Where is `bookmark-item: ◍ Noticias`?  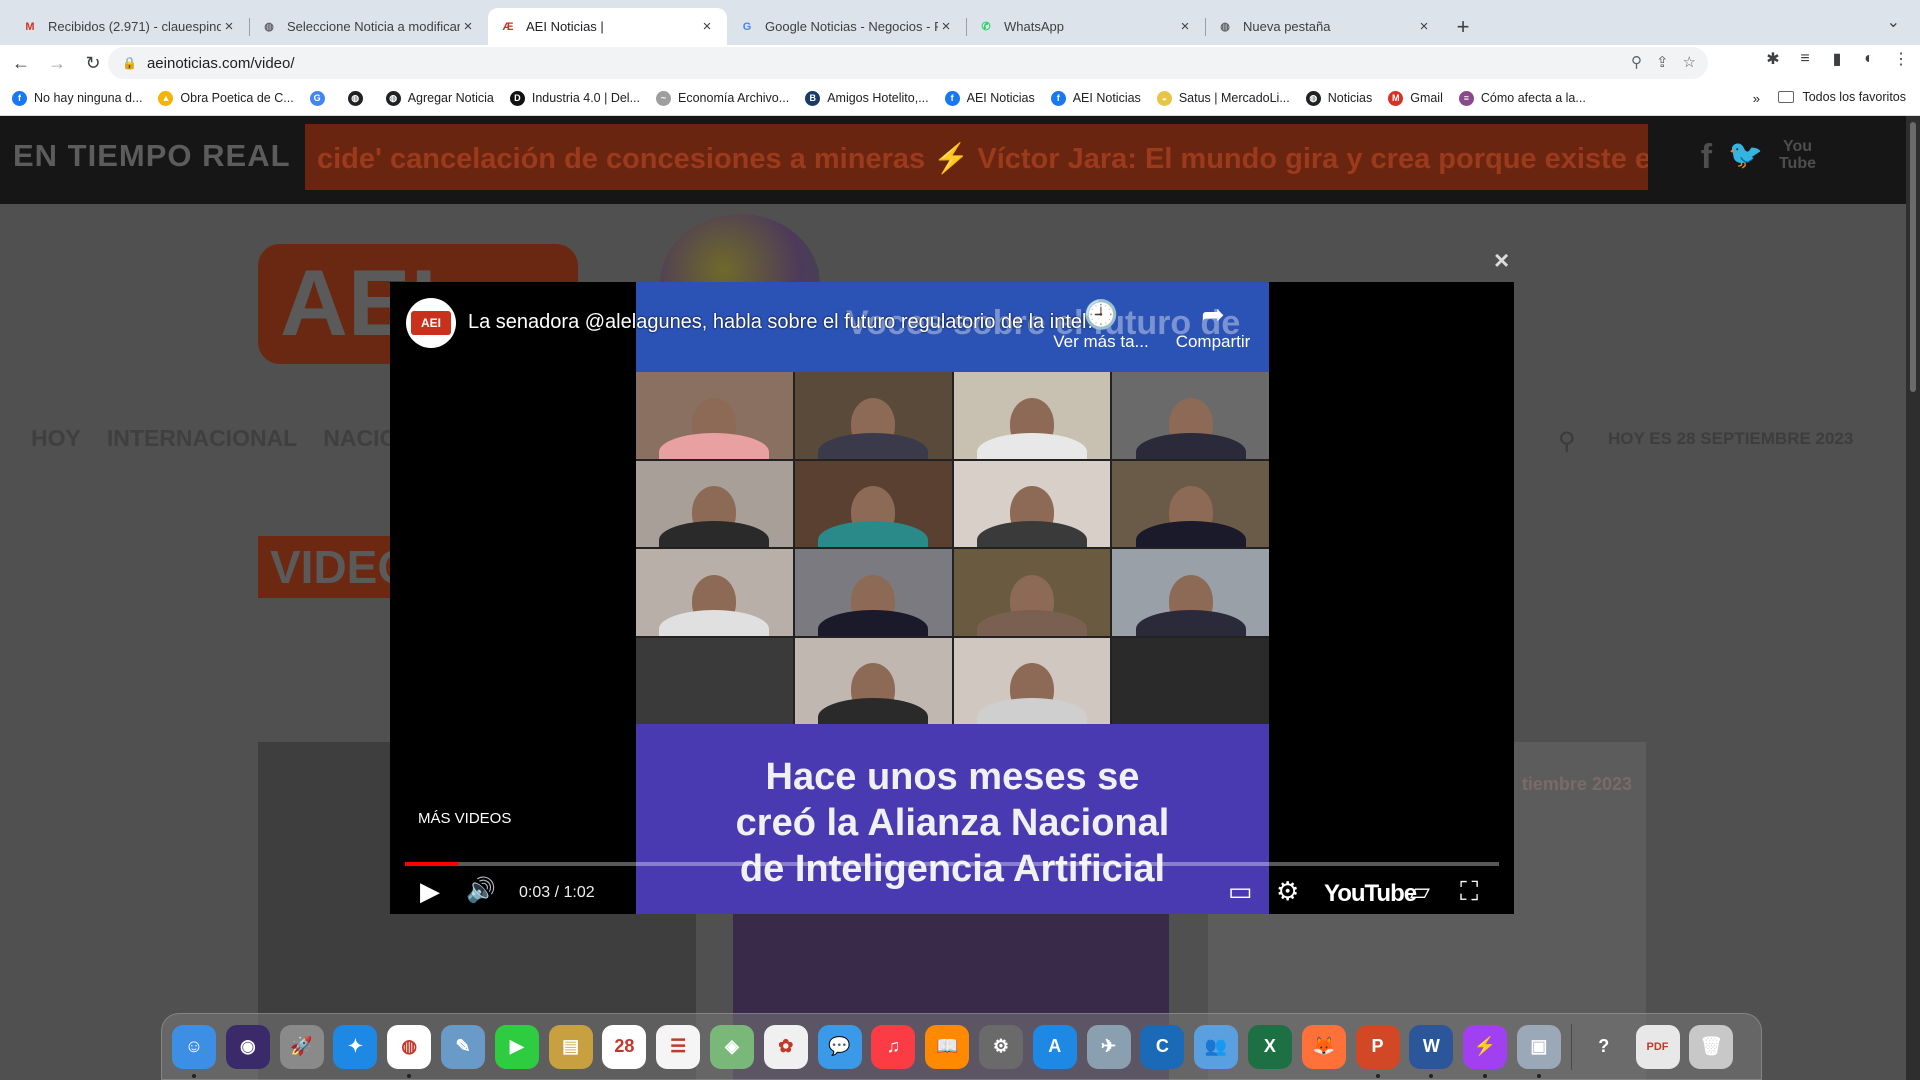 bookmark-item: ◍ Noticias is located at coordinates (1338, 98).